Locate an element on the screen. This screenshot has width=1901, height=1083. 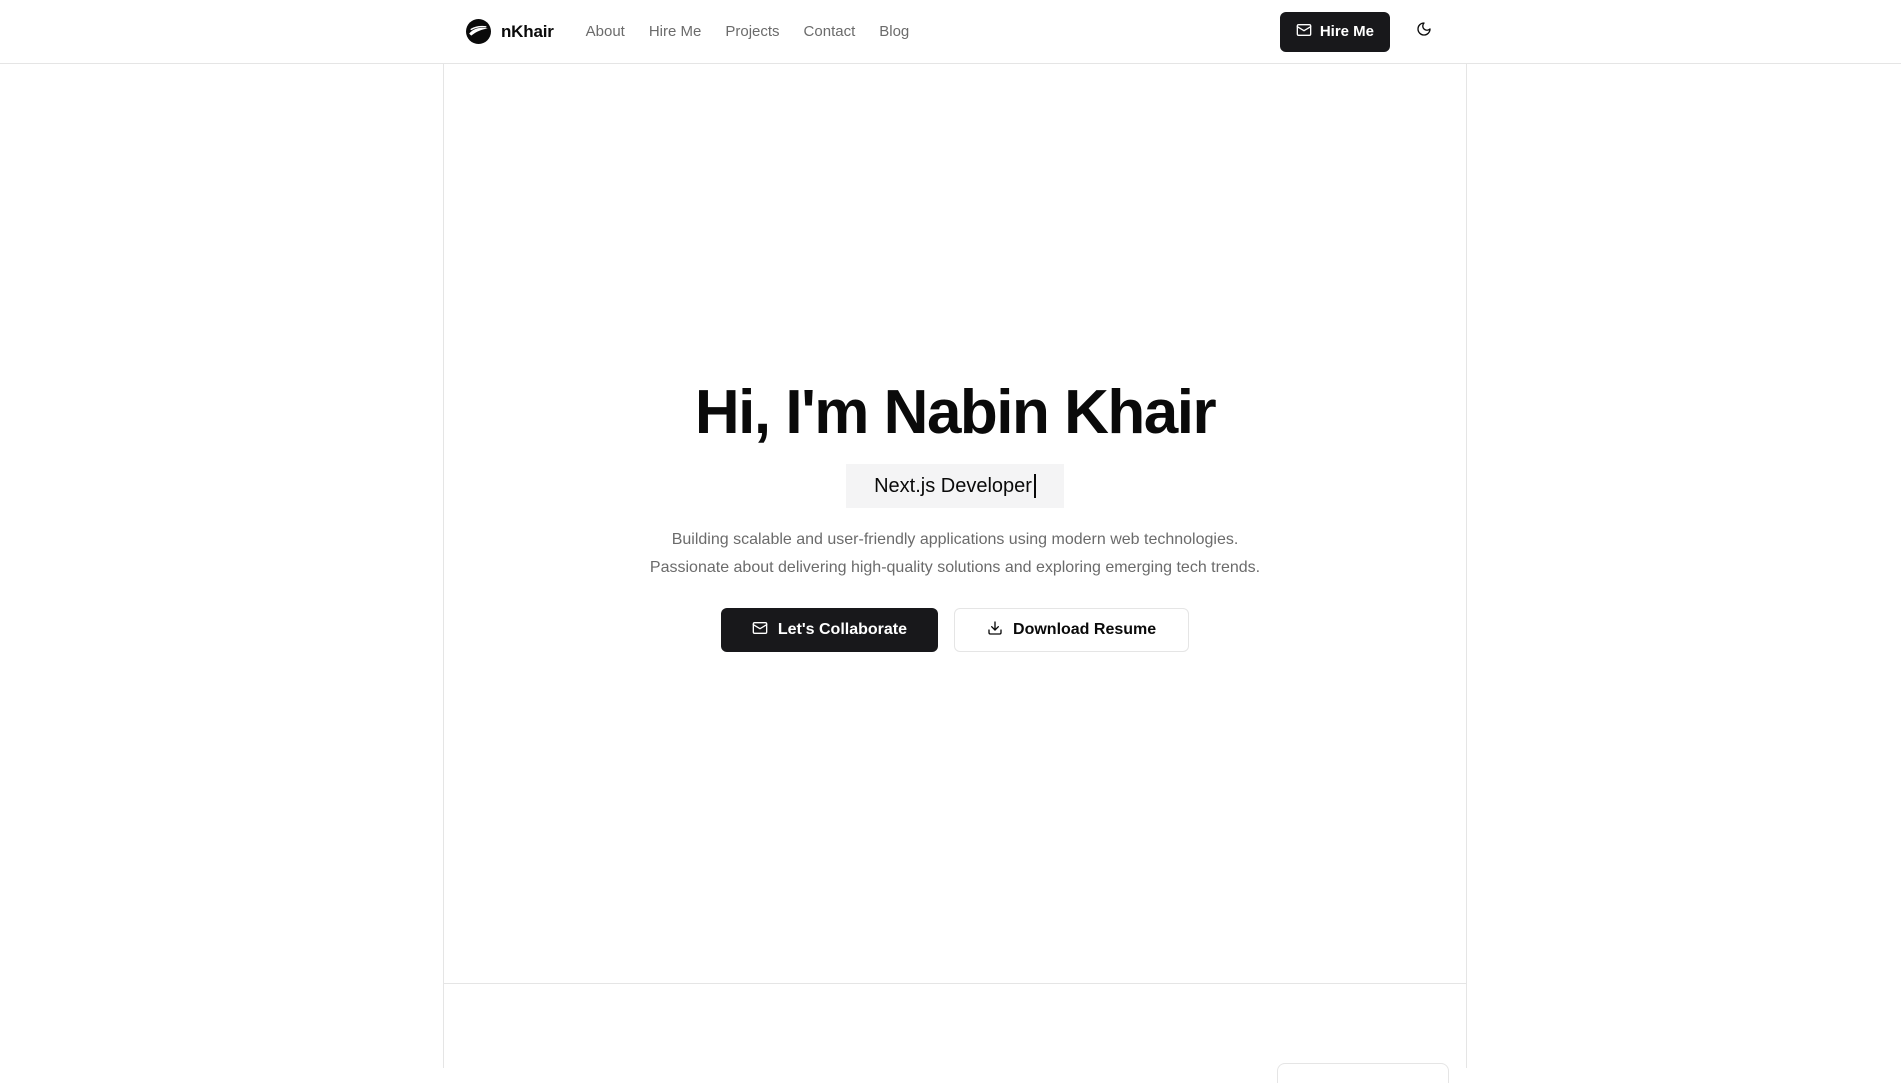
hero-actions: Let's Collaborate Download Resume is located at coordinates (955, 630).